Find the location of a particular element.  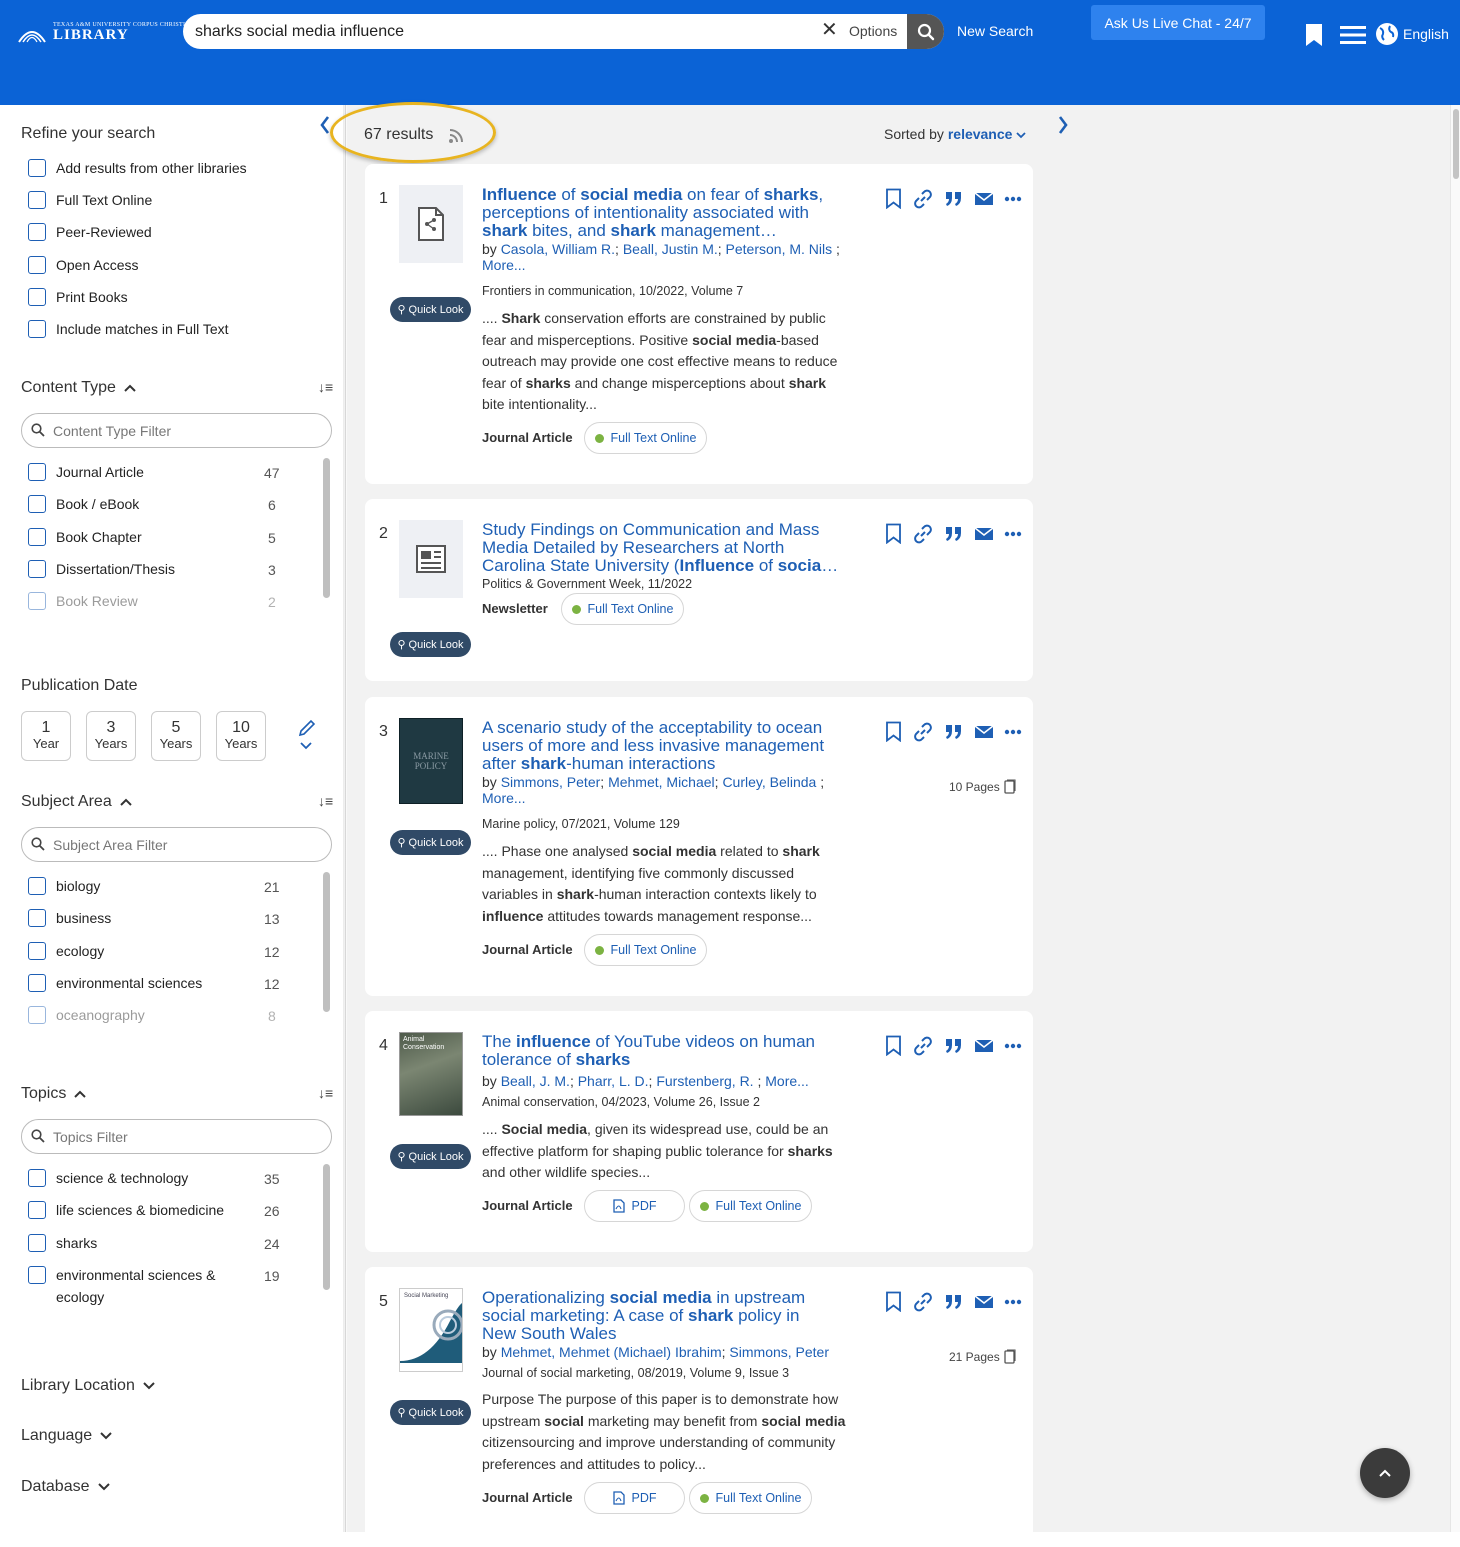

result-thumbnail is located at coordinates (431, 559).